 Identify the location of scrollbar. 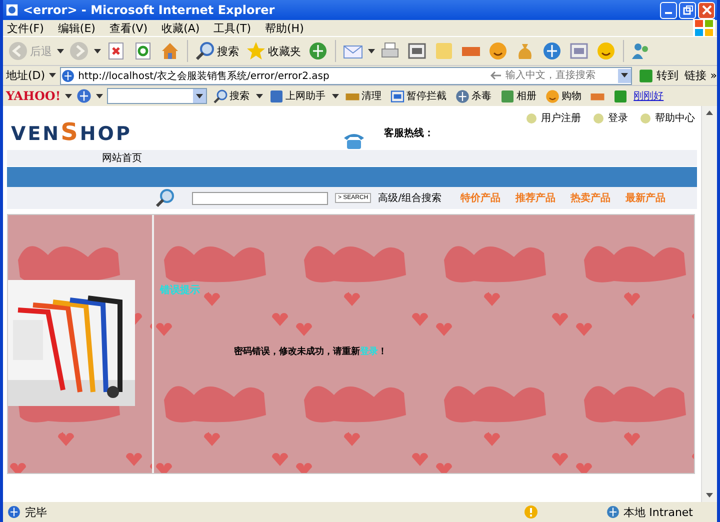
(709, 304).